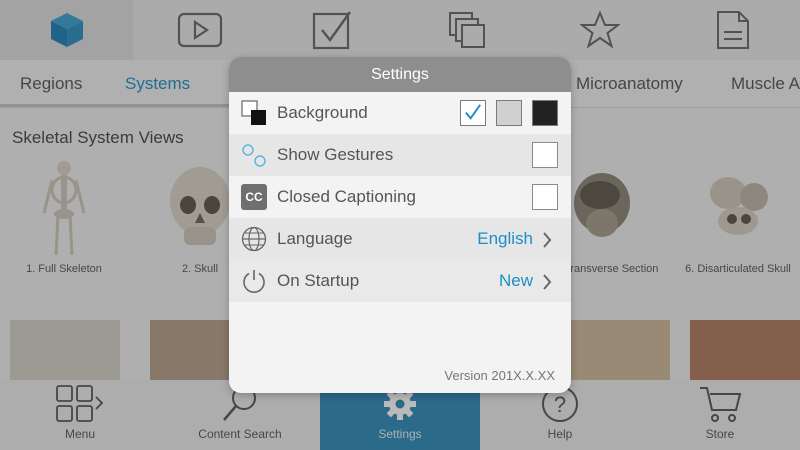 The image size is (800, 450). What do you see at coordinates (515, 280) in the screenshot?
I see `on-startup-value: New` at bounding box center [515, 280].